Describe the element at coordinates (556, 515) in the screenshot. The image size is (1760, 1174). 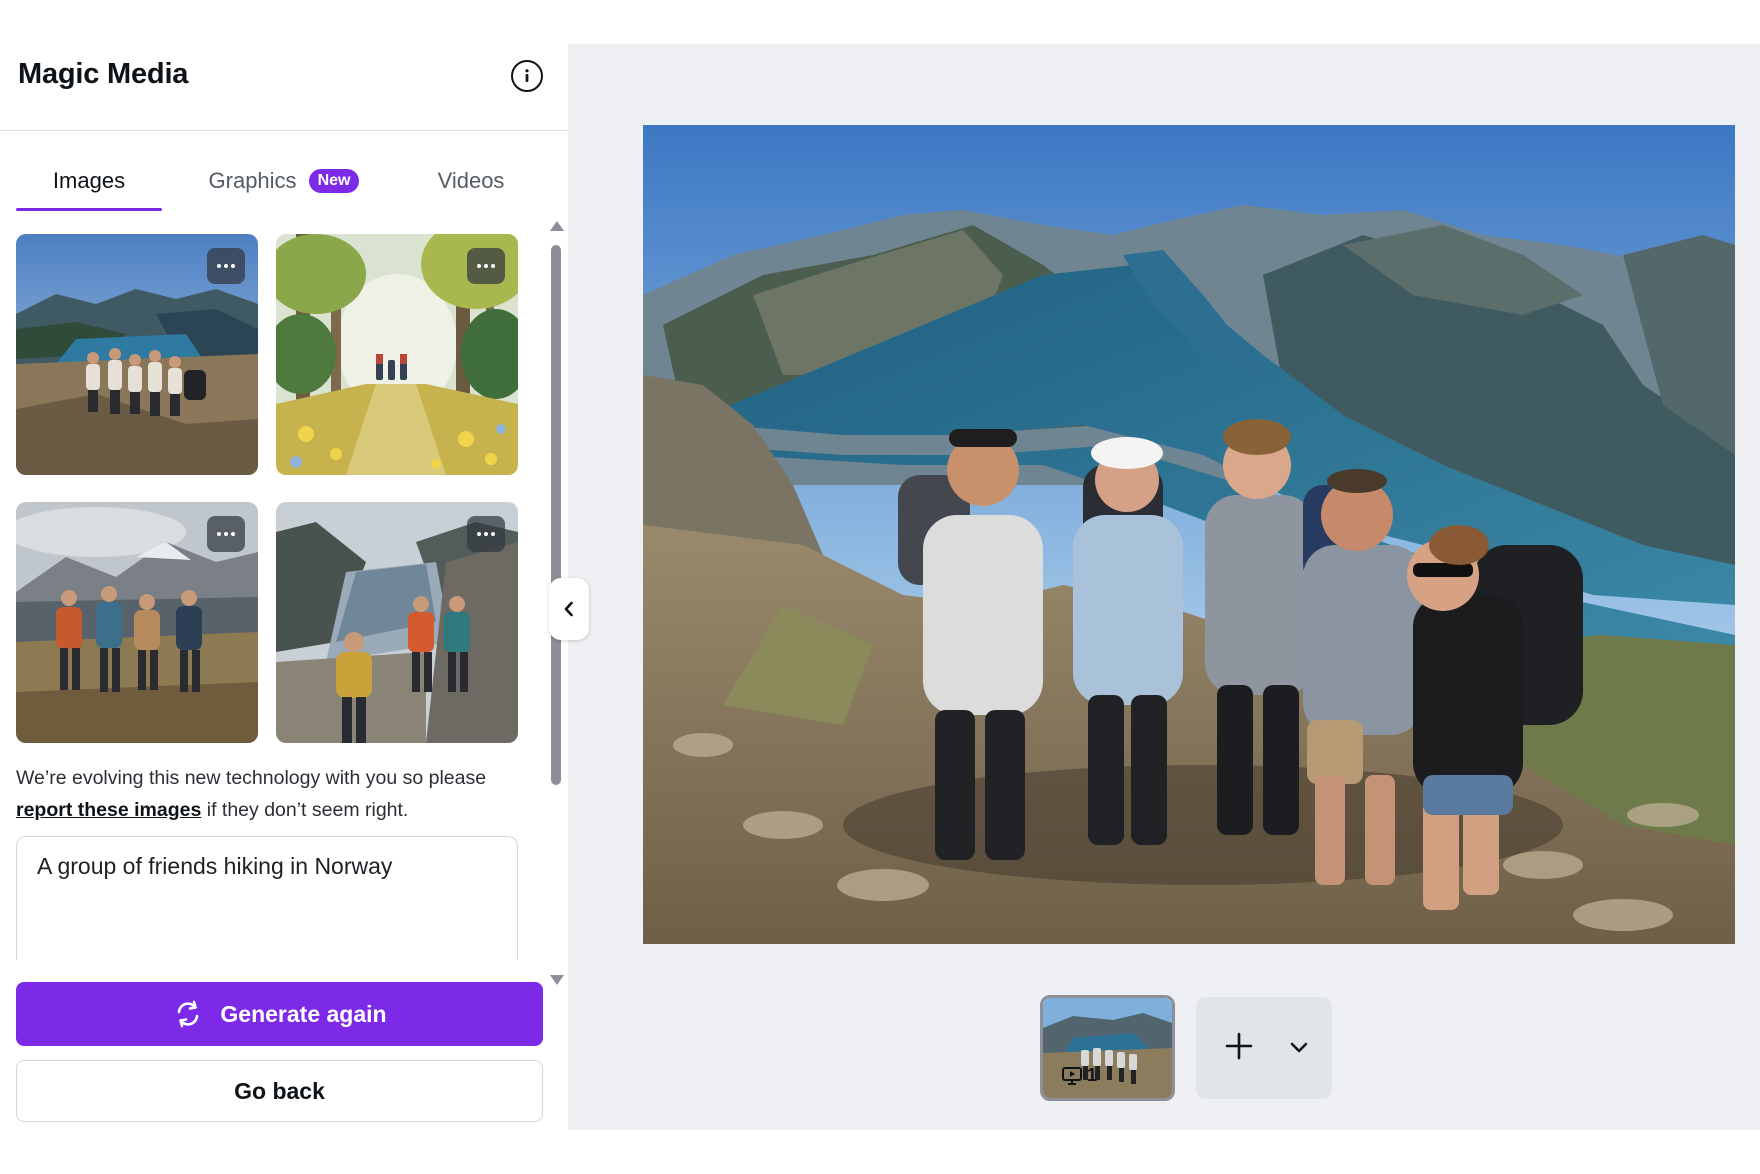
I see `scrollbar-thumb` at that location.